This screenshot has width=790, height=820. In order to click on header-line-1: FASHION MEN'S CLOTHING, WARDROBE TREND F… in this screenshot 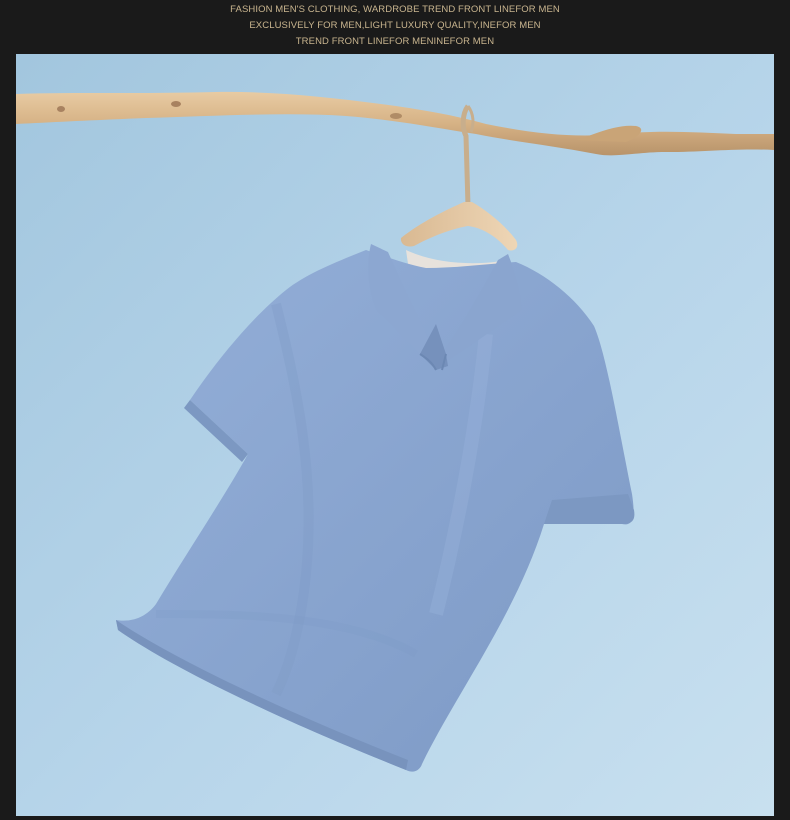, I will do `click(395, 9)`.